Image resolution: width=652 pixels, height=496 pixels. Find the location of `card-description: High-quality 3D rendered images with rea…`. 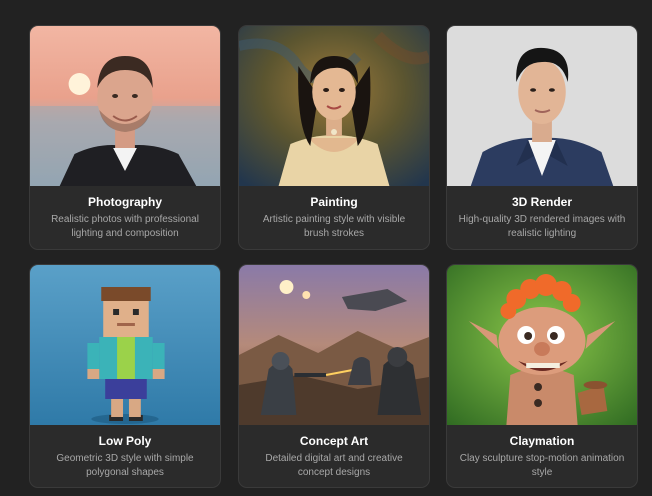

card-description: High-quality 3D rendered images with rea… is located at coordinates (542, 226).